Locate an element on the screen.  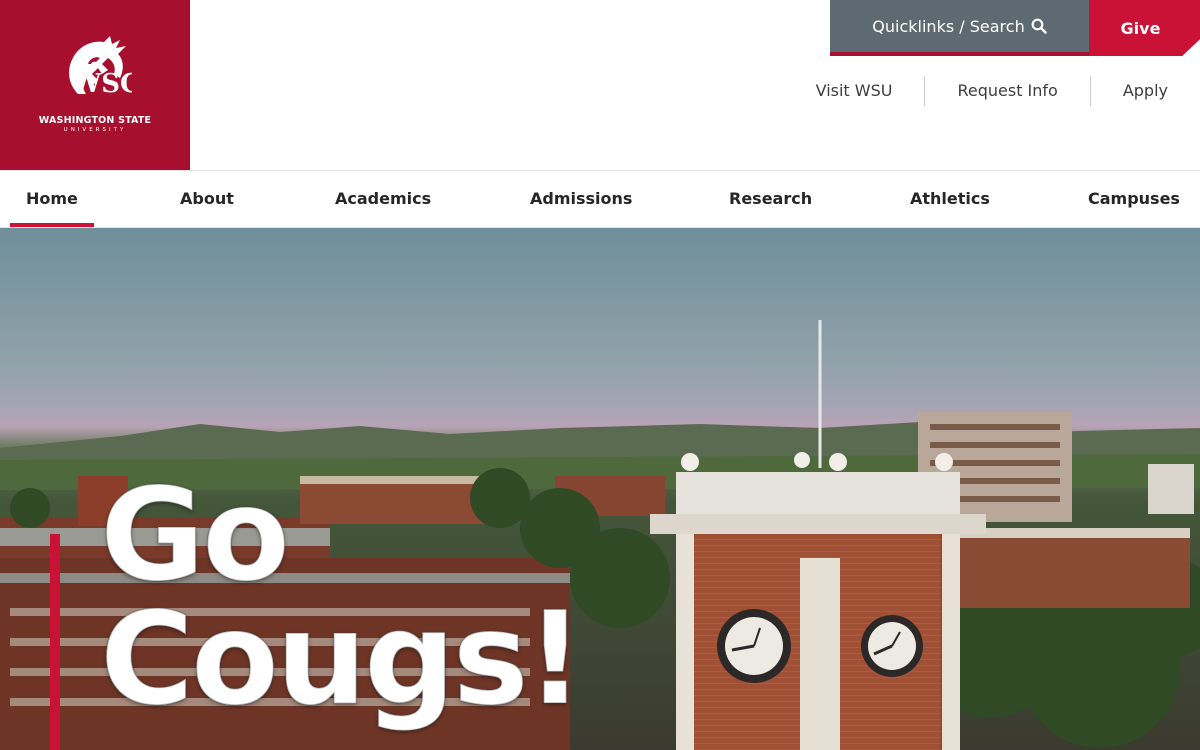
hero-accent-bar is located at coordinates (55, 642).